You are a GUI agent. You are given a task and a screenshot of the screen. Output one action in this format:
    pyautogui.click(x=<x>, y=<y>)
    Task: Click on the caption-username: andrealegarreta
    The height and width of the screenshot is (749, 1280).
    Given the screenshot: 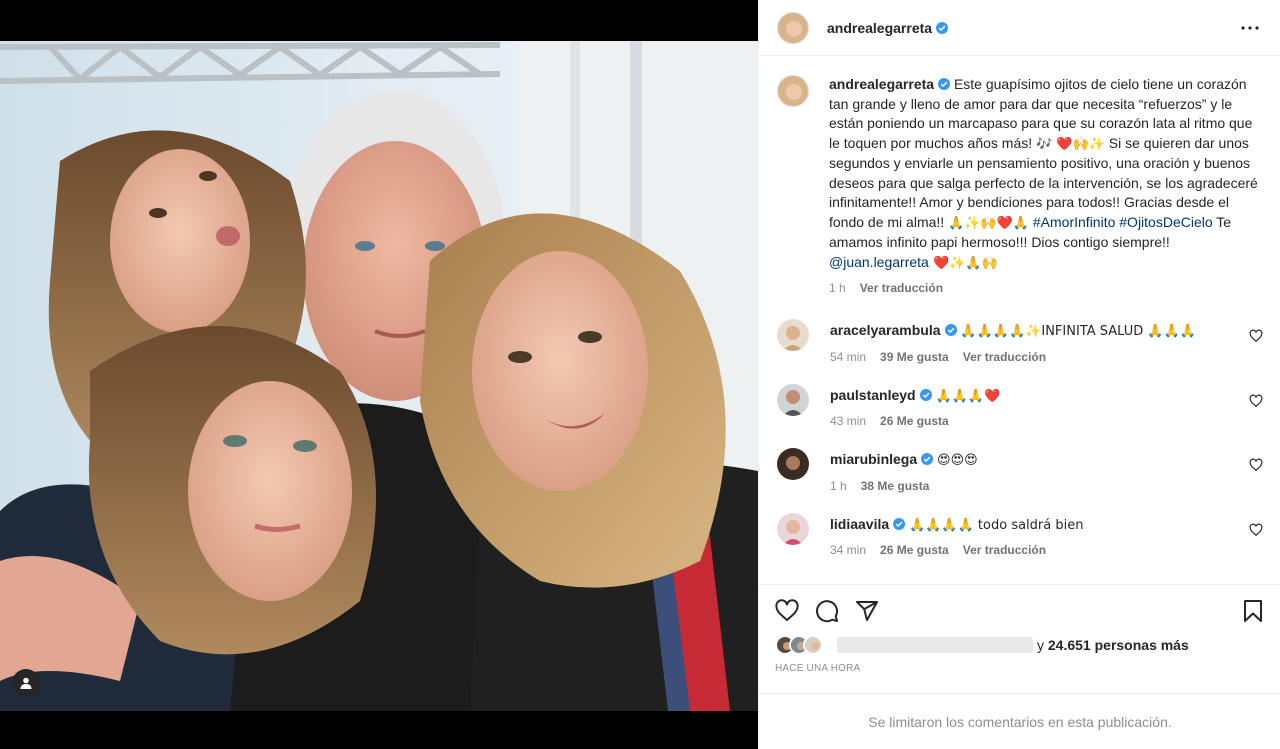 What is the action you would take?
    pyautogui.click(x=881, y=84)
    